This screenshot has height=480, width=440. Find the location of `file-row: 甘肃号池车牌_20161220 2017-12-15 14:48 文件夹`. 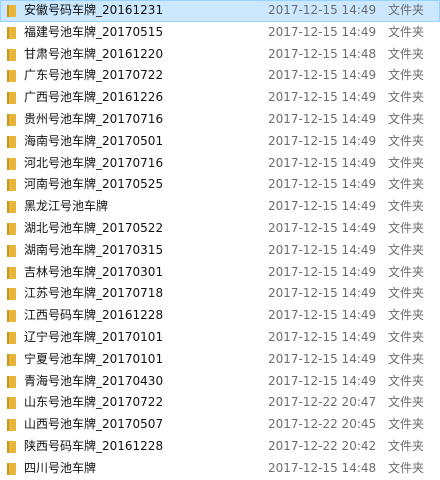

file-row: 甘肃号池车牌_20161220 2017-12-15 14:48 文件夹 is located at coordinates (220, 55).